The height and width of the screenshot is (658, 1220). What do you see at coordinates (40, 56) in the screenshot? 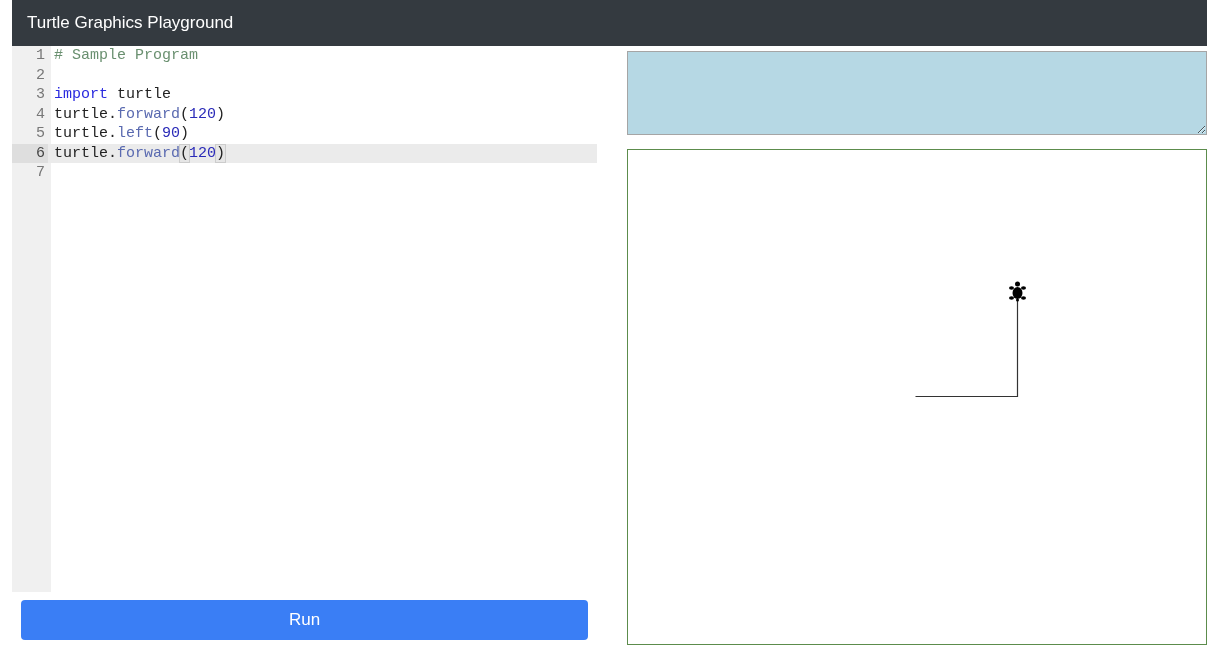
I see `line-number: 1` at bounding box center [40, 56].